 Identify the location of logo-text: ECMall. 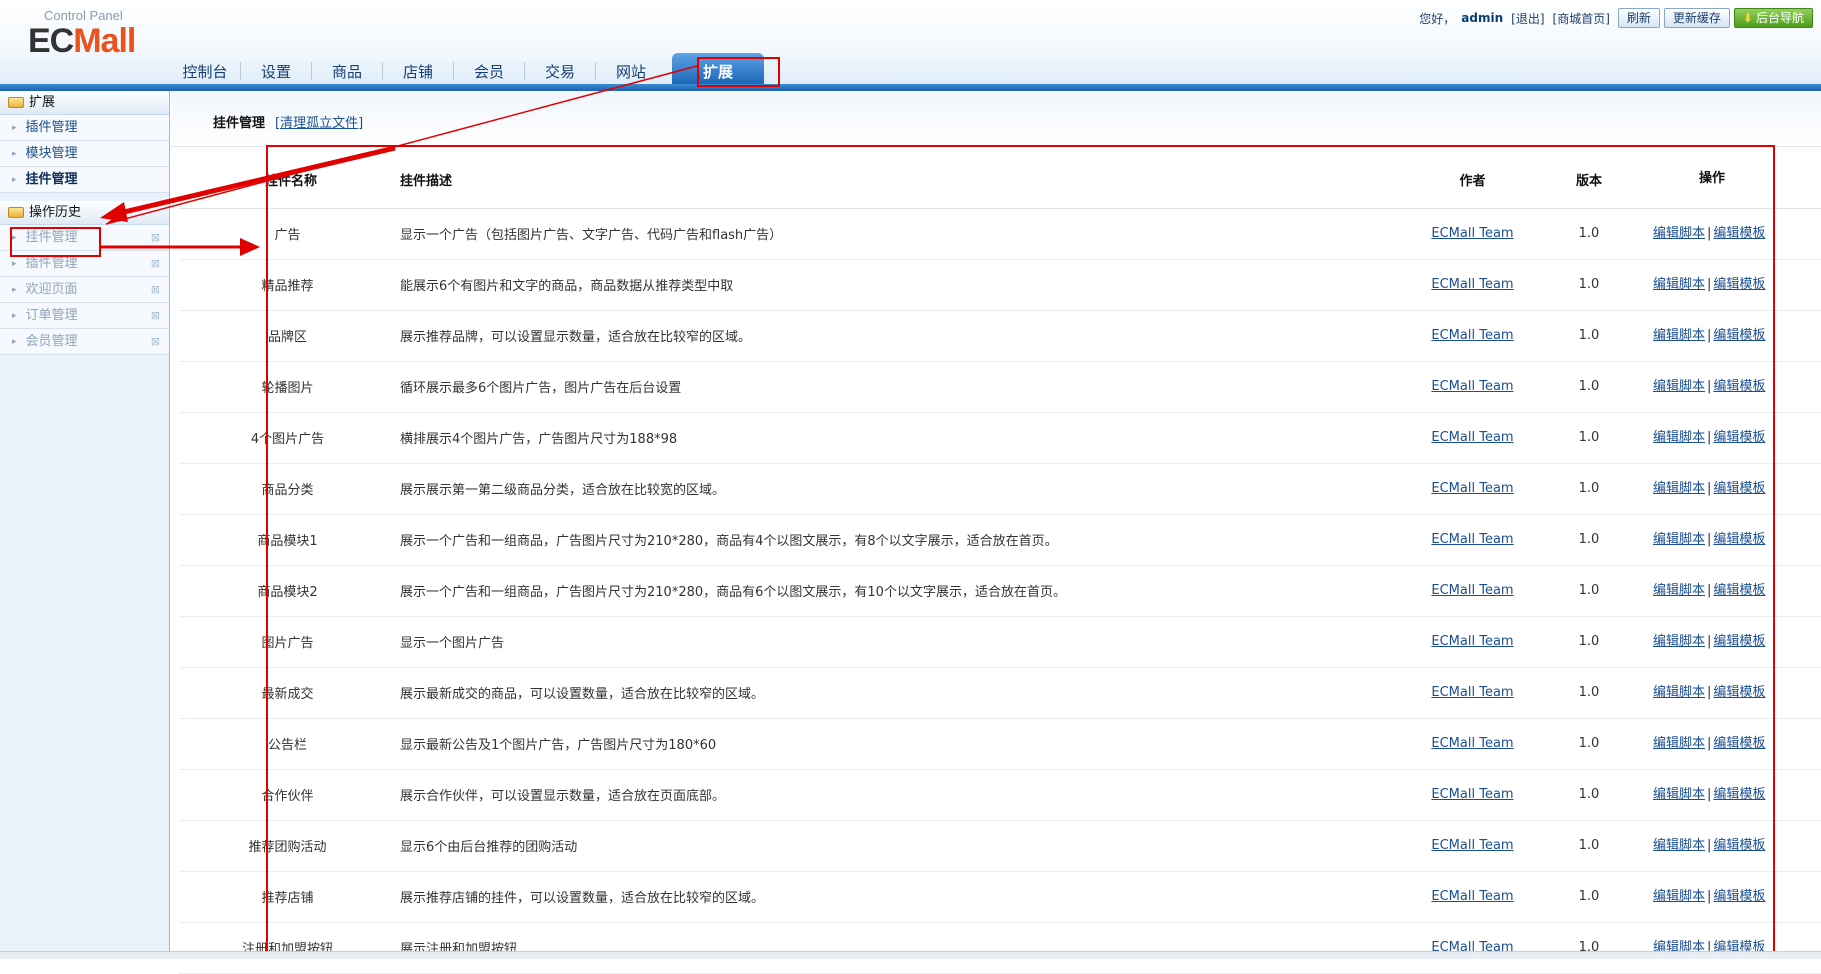
(82, 41).